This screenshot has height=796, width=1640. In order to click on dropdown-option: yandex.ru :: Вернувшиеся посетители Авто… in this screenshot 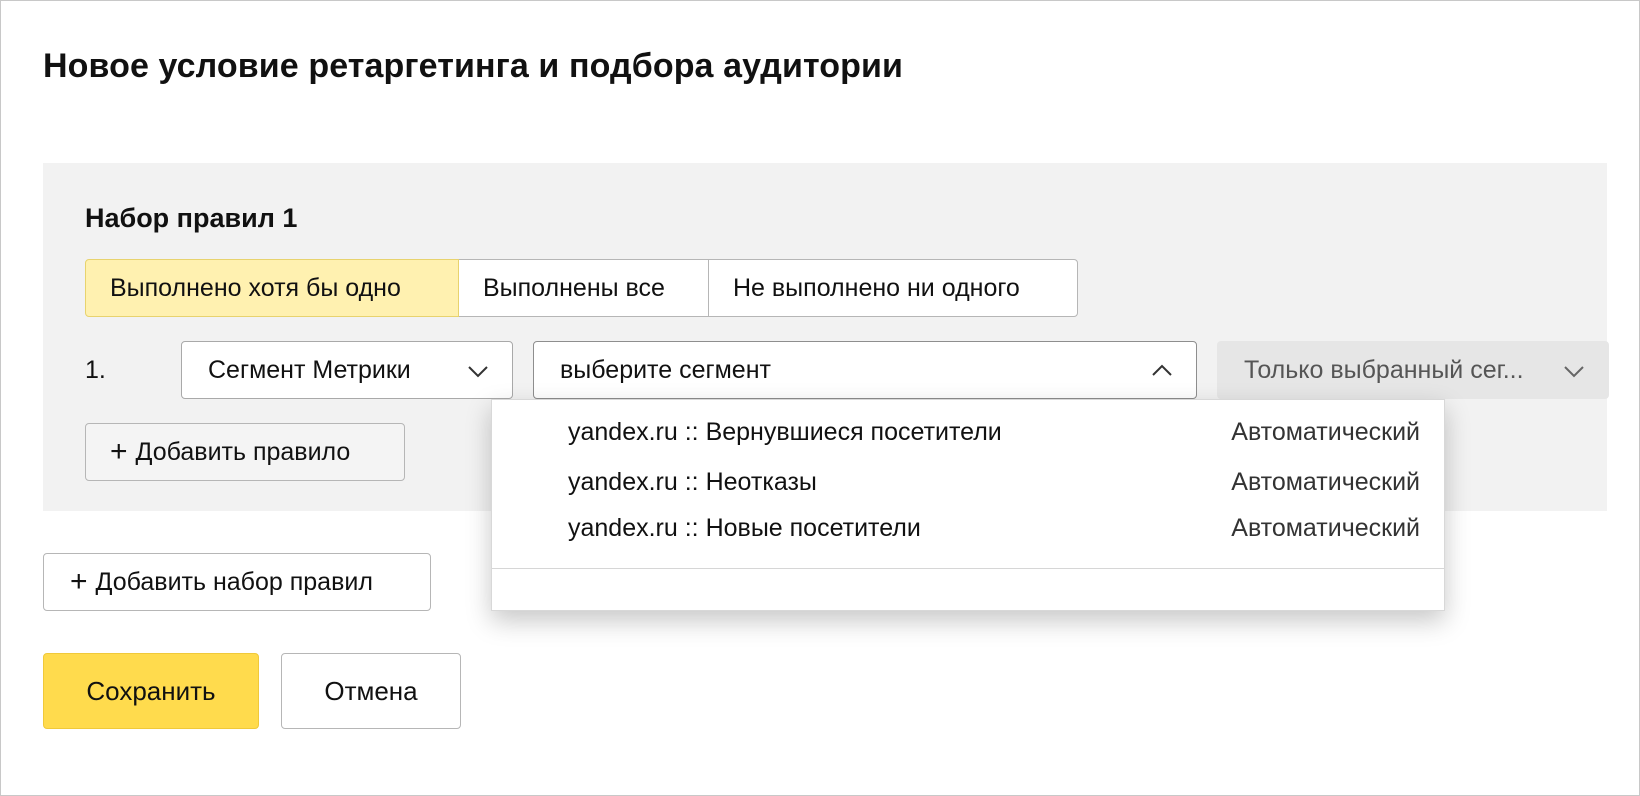, I will do `click(994, 438)`.